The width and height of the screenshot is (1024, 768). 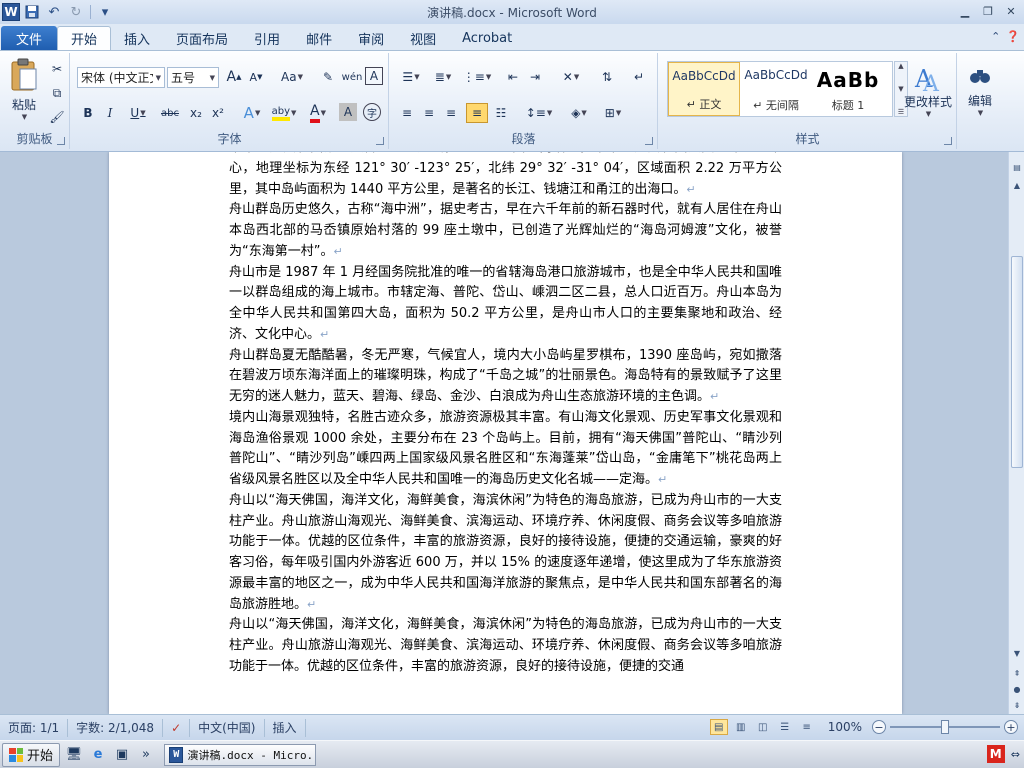 I want to click on style-no-spacing: AaBbCcDd ↵ 无间隔, so click(x=776, y=89).